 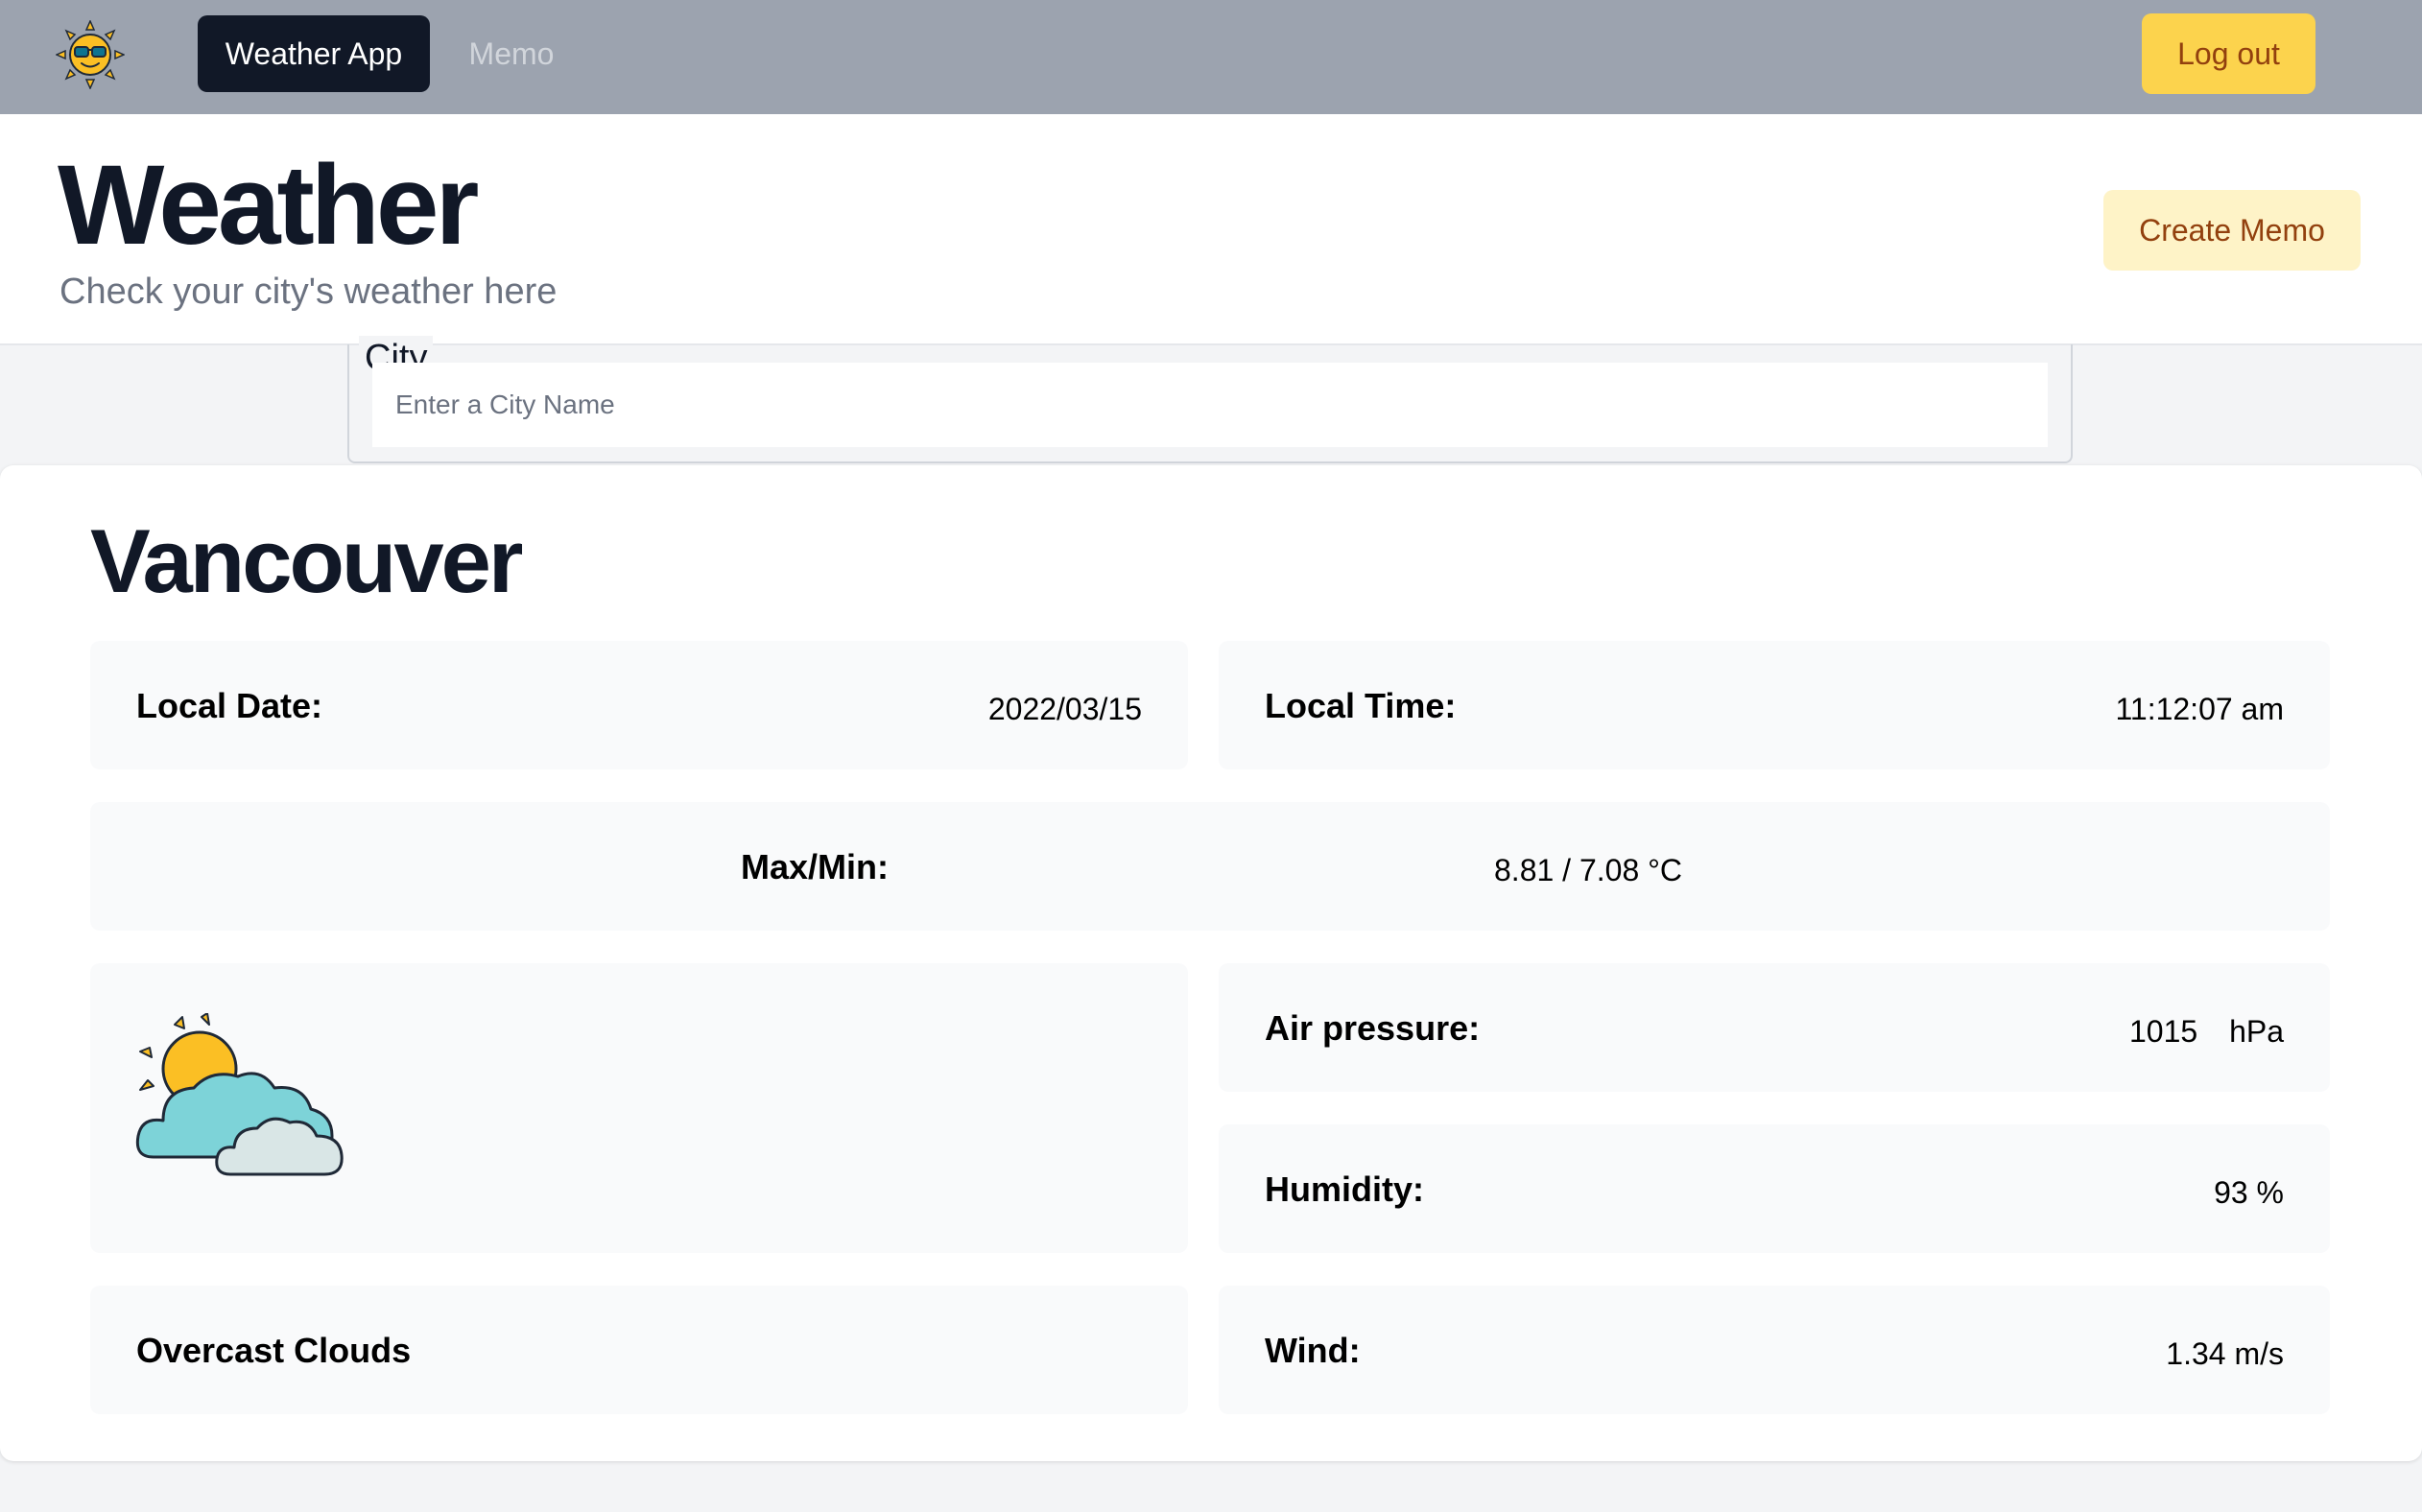 What do you see at coordinates (2232, 230) in the screenshot?
I see `create-memo-button: Create Memo` at bounding box center [2232, 230].